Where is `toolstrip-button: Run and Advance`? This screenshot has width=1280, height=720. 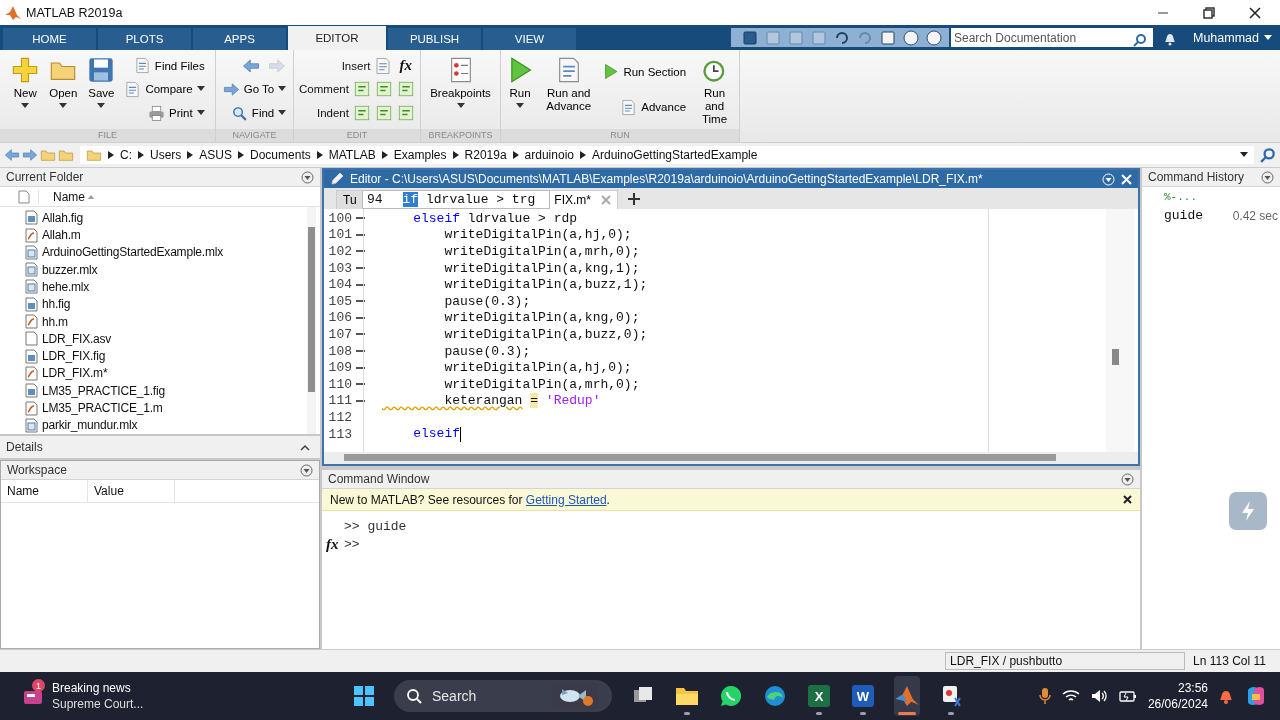
toolstrip-button: Run and Advance is located at coordinates (569, 91).